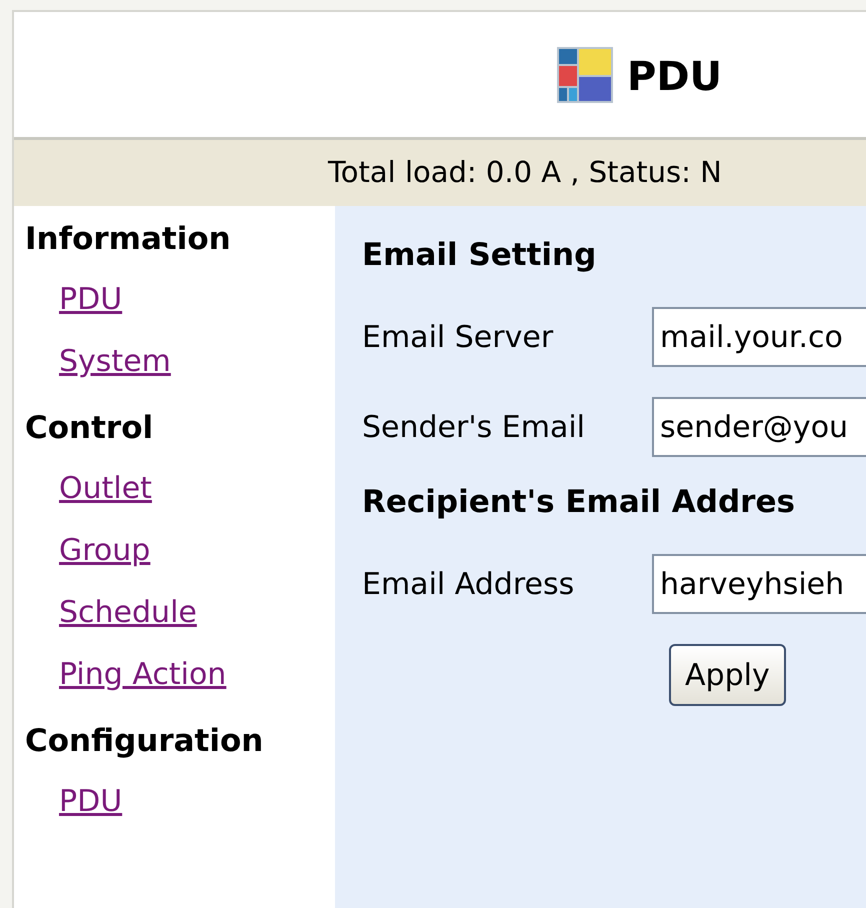  Describe the element at coordinates (104, 551) in the screenshot. I see `sidebar-link: Group` at that location.